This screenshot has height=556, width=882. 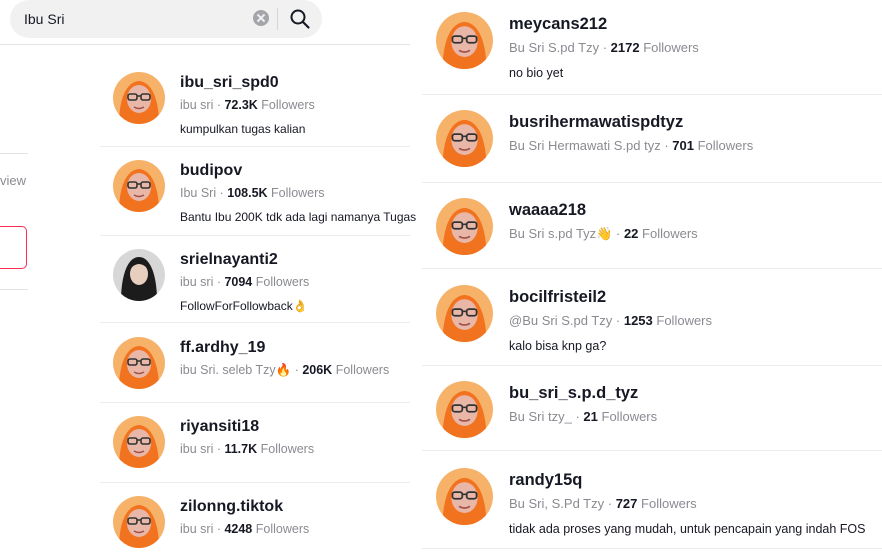 What do you see at coordinates (545, 480) in the screenshot?
I see `username: randy15q` at bounding box center [545, 480].